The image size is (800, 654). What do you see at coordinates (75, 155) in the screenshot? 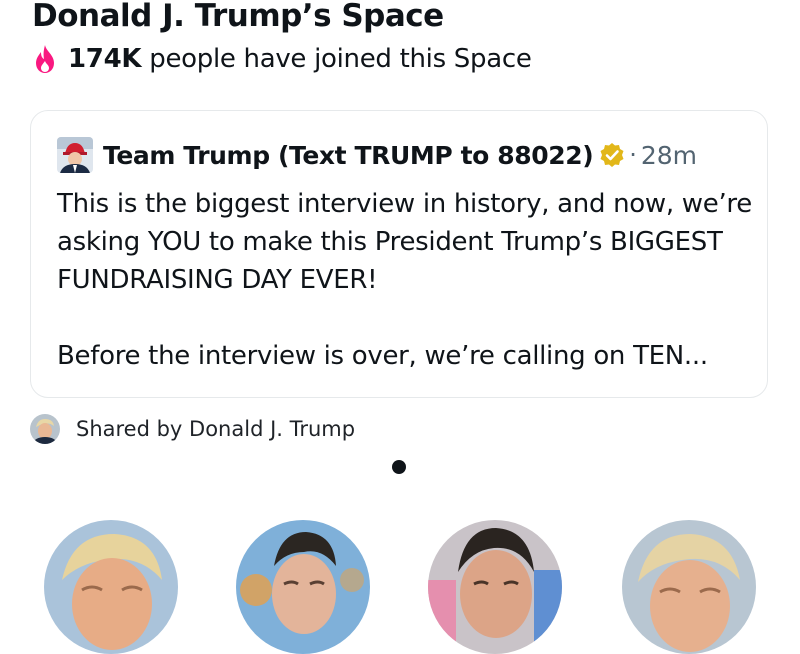
I see `post-author-avatar` at bounding box center [75, 155].